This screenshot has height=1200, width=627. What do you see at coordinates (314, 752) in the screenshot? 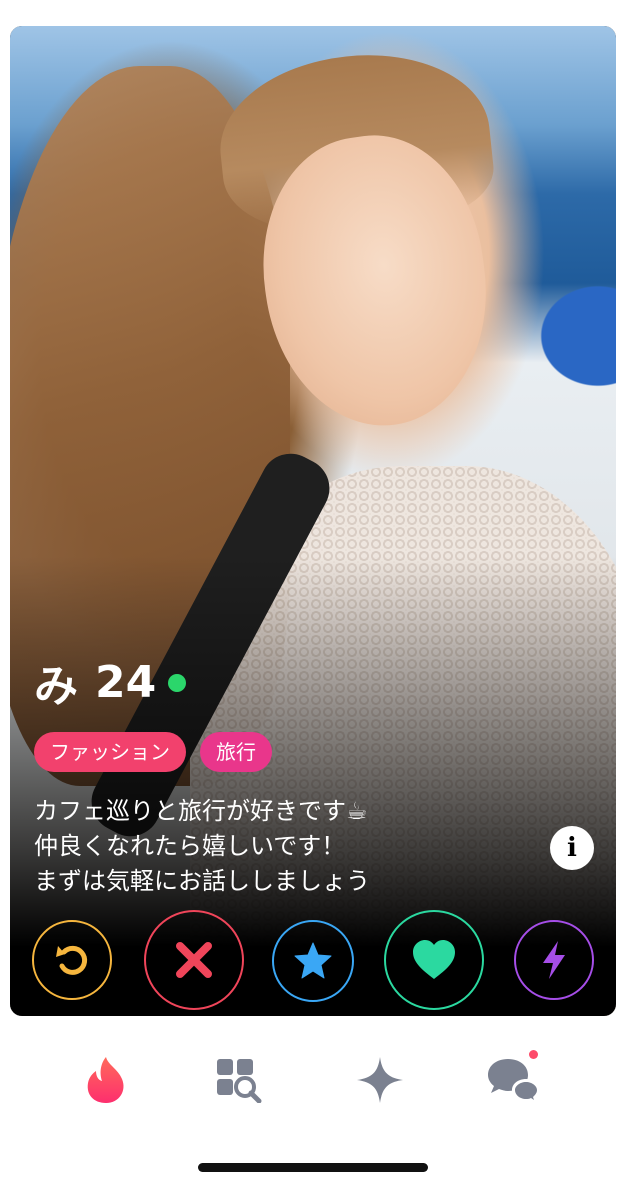
I see `interest-tags: ファッション 旅行` at bounding box center [314, 752].